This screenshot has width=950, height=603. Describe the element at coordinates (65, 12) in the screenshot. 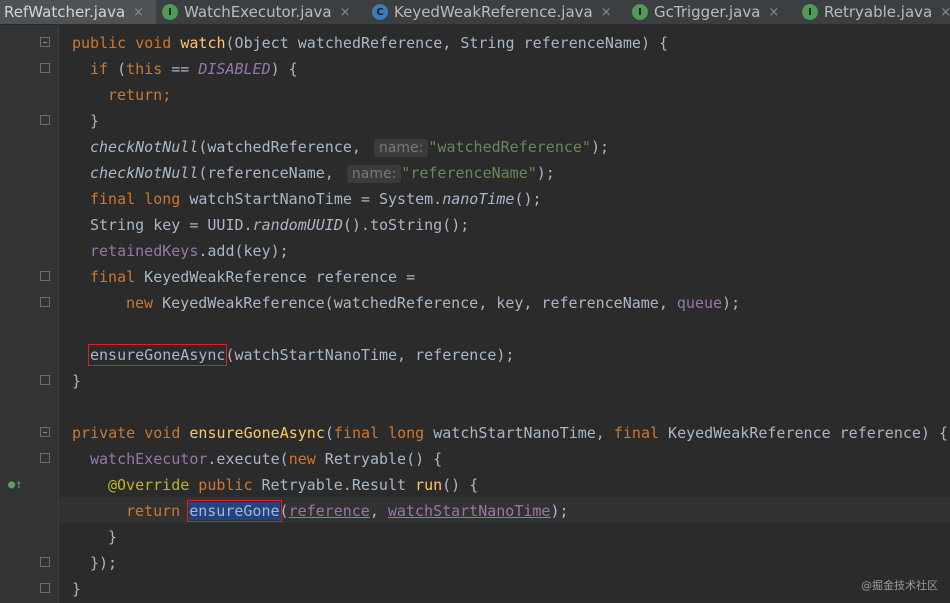

I see `tab-label: RefWatcher.java` at that location.